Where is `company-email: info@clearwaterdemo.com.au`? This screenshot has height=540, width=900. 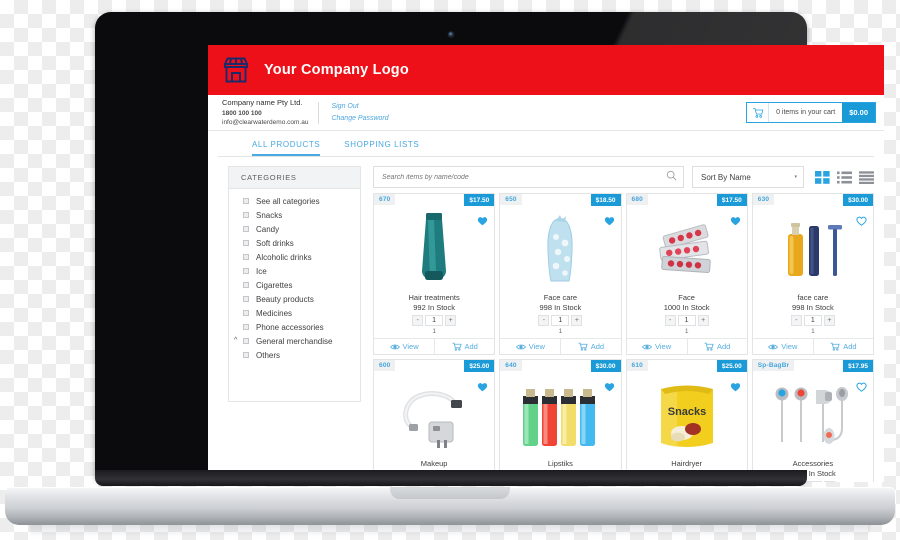
company-email: info@clearwaterdemo.com.au is located at coordinates (265, 122).